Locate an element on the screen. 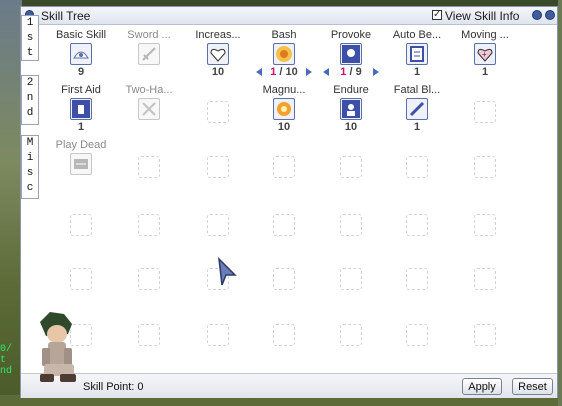 The width and height of the screenshot is (562, 406). skill-level: 9 is located at coordinates (81, 72).